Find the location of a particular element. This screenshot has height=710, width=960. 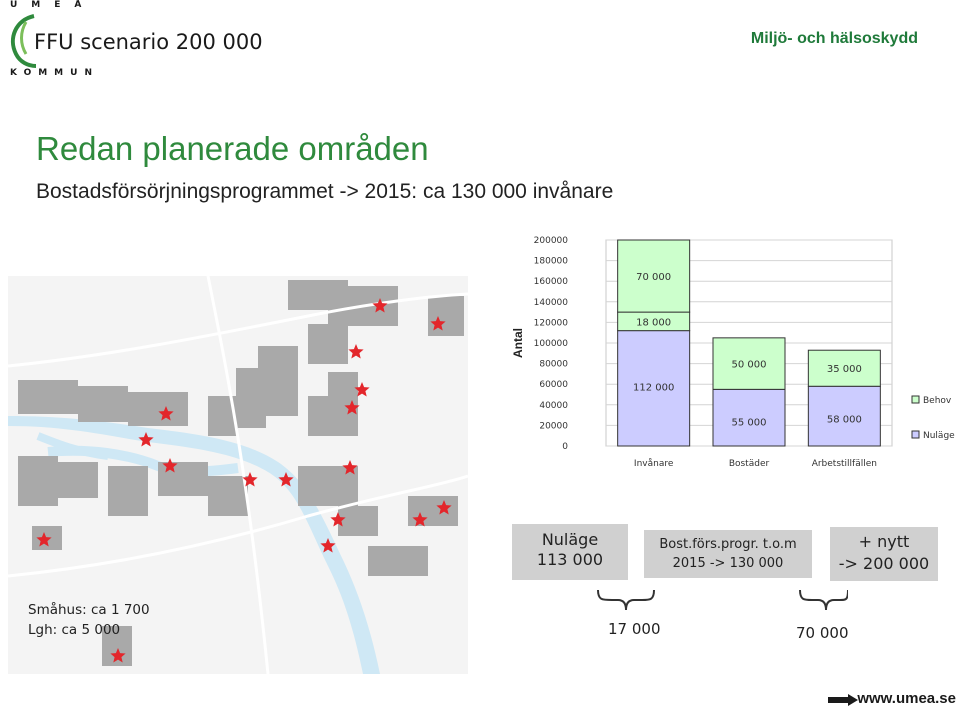

data-label-1-0: 55 000 is located at coordinates (749, 422).